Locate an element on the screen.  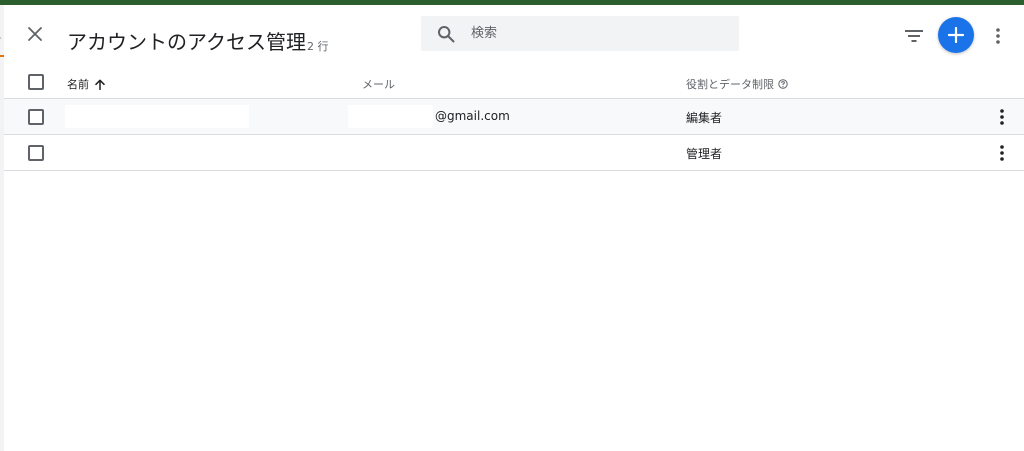
dialog-header: アカウントのアクセス管理 2 行 is located at coordinates (514, 36).